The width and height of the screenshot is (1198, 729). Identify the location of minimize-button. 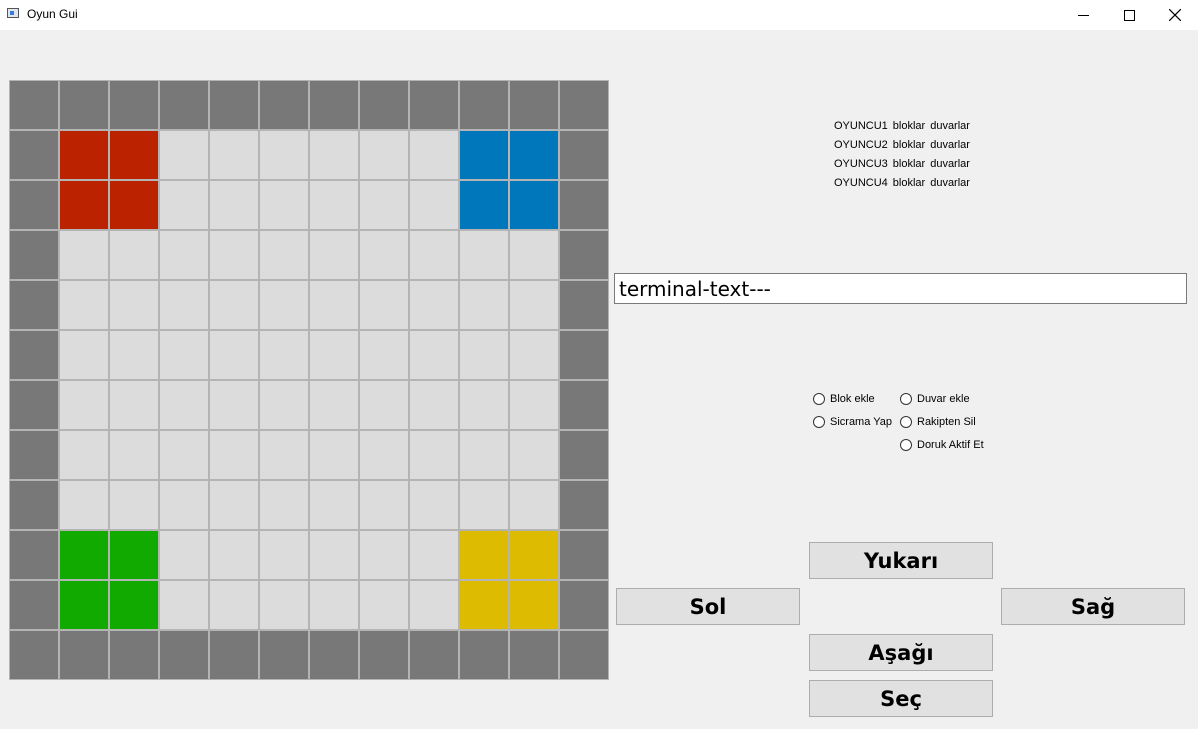
(1083, 15).